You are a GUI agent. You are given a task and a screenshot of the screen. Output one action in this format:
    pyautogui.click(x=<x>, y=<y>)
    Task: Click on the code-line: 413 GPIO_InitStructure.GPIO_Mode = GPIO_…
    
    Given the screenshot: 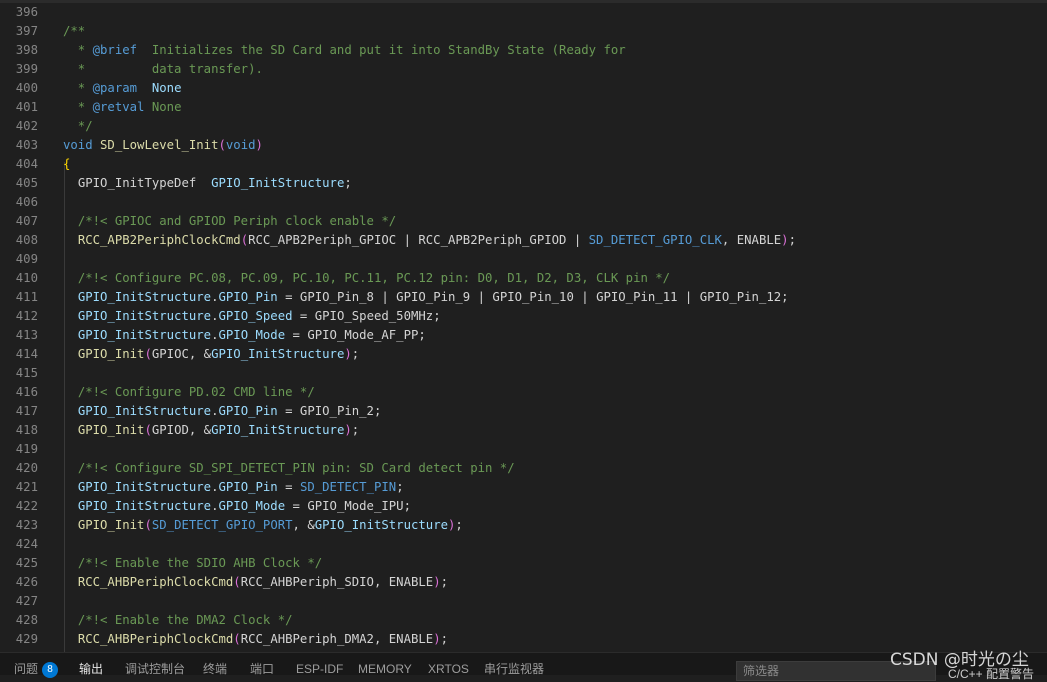 What is the action you would take?
    pyautogui.click(x=523, y=335)
    